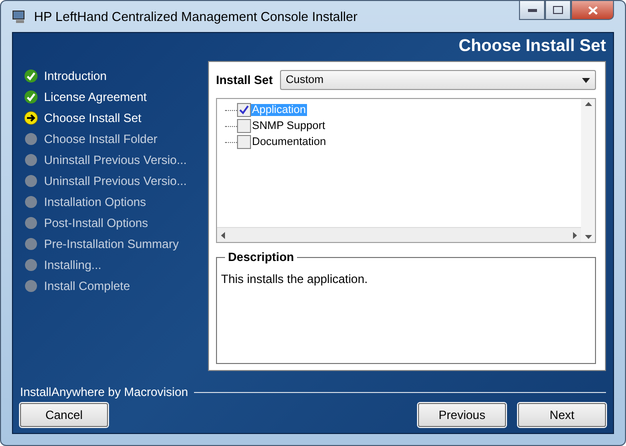  Describe the element at coordinates (101, 139) in the screenshot. I see `step-label: Choose Install Folder` at that location.